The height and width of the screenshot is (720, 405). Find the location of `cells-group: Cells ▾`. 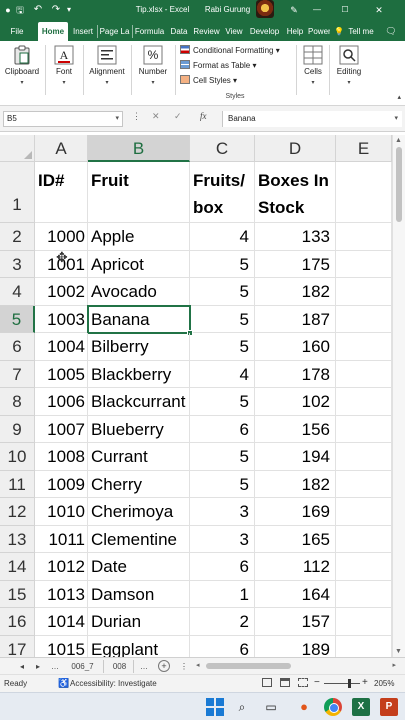

cells-group: Cells ▾ is located at coordinates (313, 72).